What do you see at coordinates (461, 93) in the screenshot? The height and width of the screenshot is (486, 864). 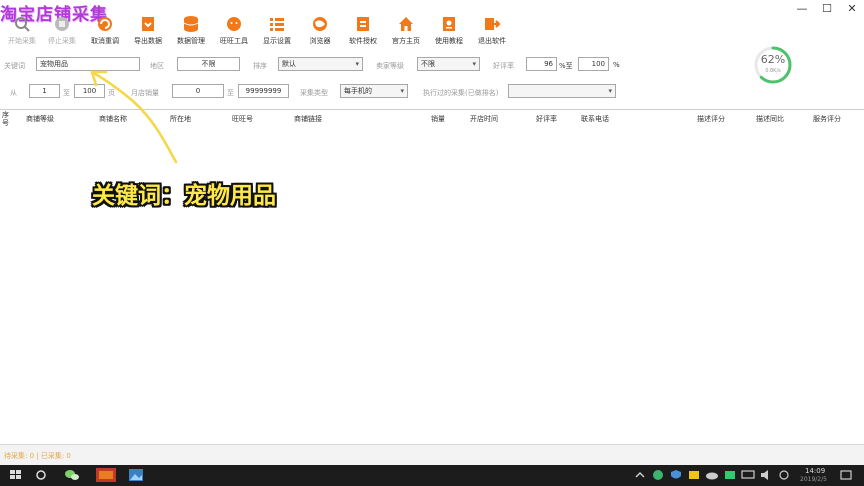 I see `history-label: 执行过的采集(已做排名)` at bounding box center [461, 93].